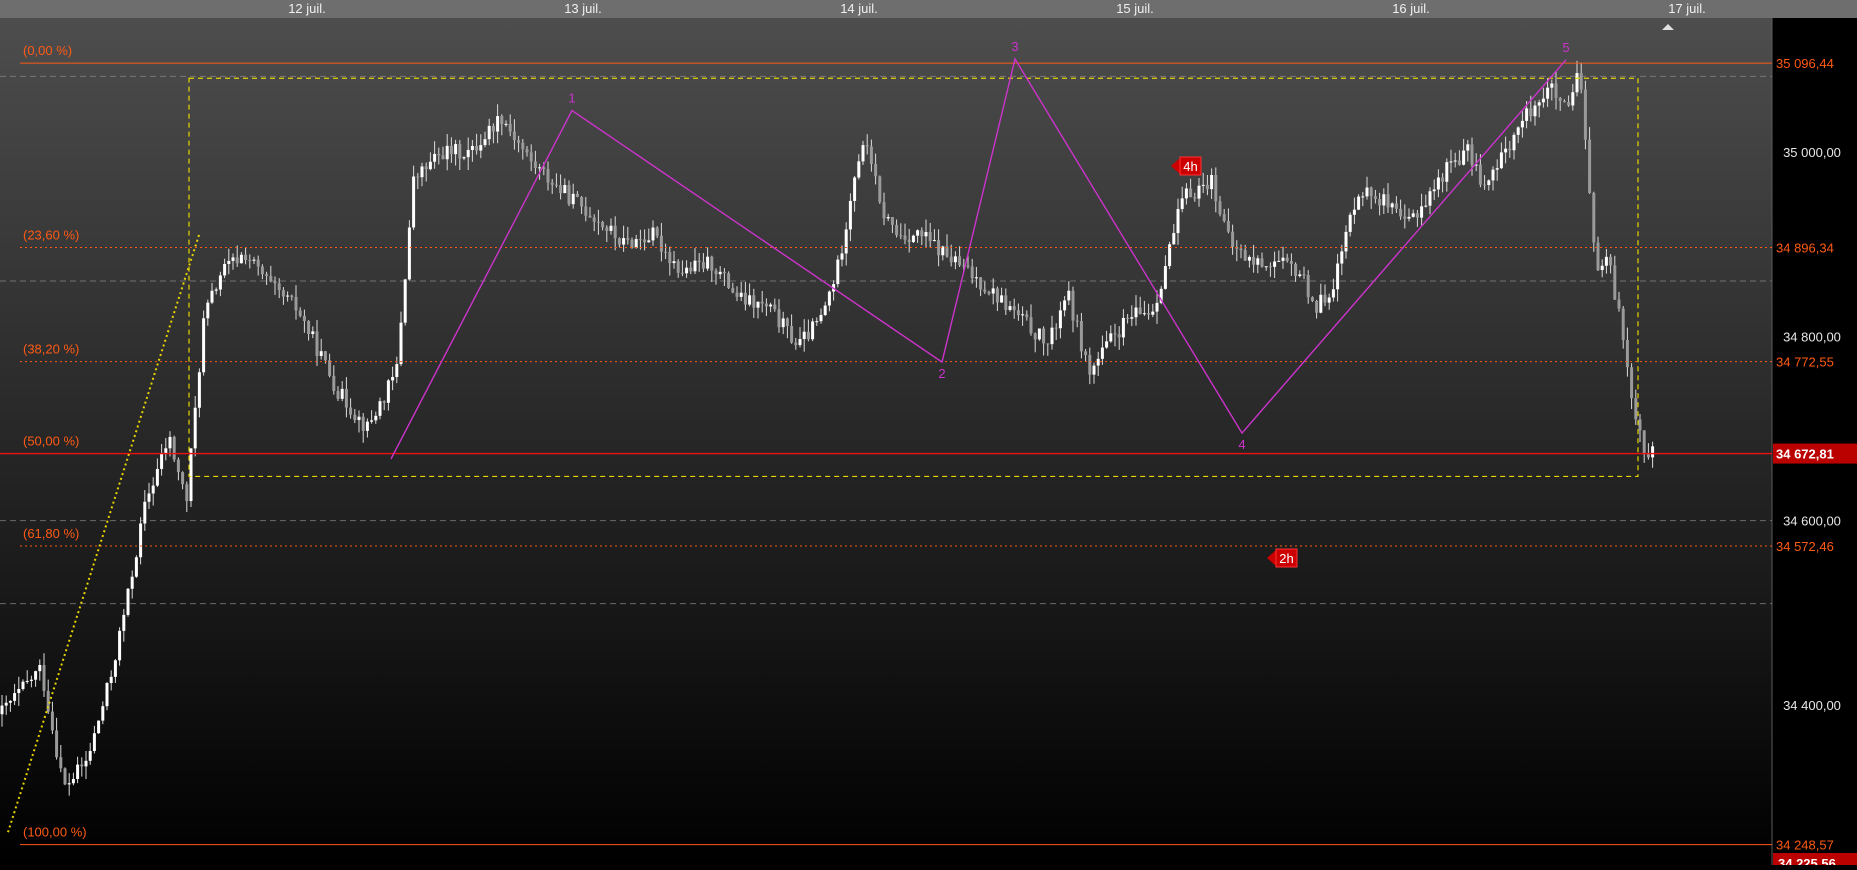 This screenshot has height=870, width=1857. Describe the element at coordinates (859, 8) in the screenshot. I see `x-tick-label: 14 juil.` at that location.